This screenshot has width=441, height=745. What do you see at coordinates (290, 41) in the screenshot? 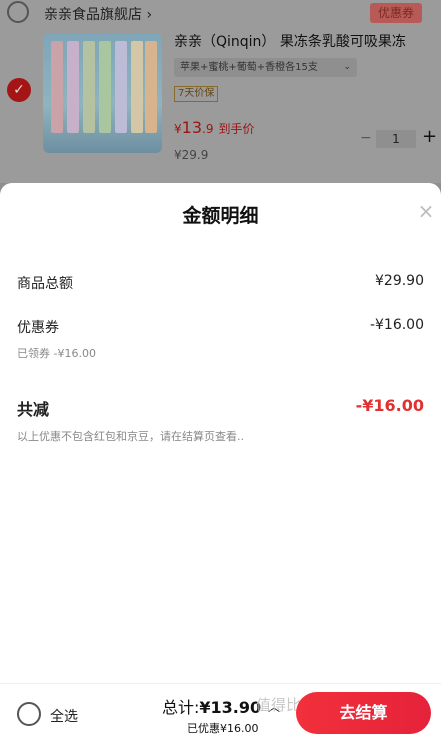
I see `product-title: 亲亲（Qinqin） 果冻条乳酸可吸果冻` at bounding box center [290, 41].